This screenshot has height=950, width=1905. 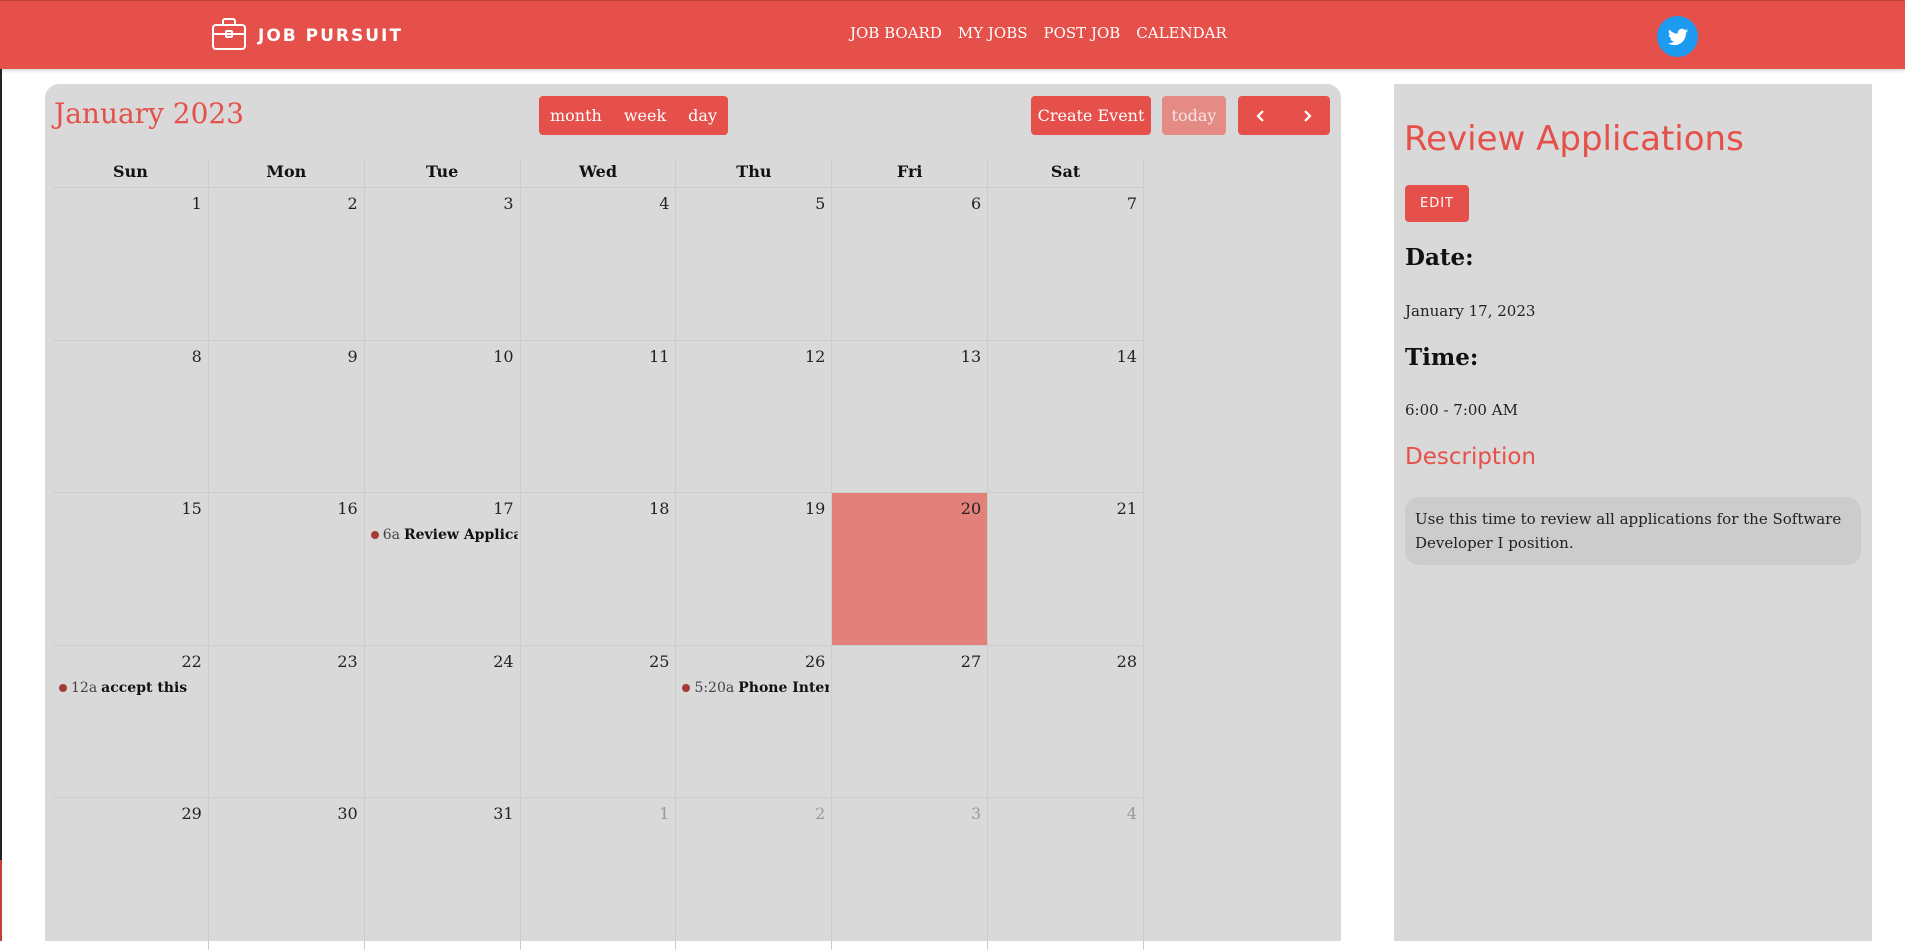 What do you see at coordinates (702, 115) in the screenshot?
I see `view-day-button: day` at bounding box center [702, 115].